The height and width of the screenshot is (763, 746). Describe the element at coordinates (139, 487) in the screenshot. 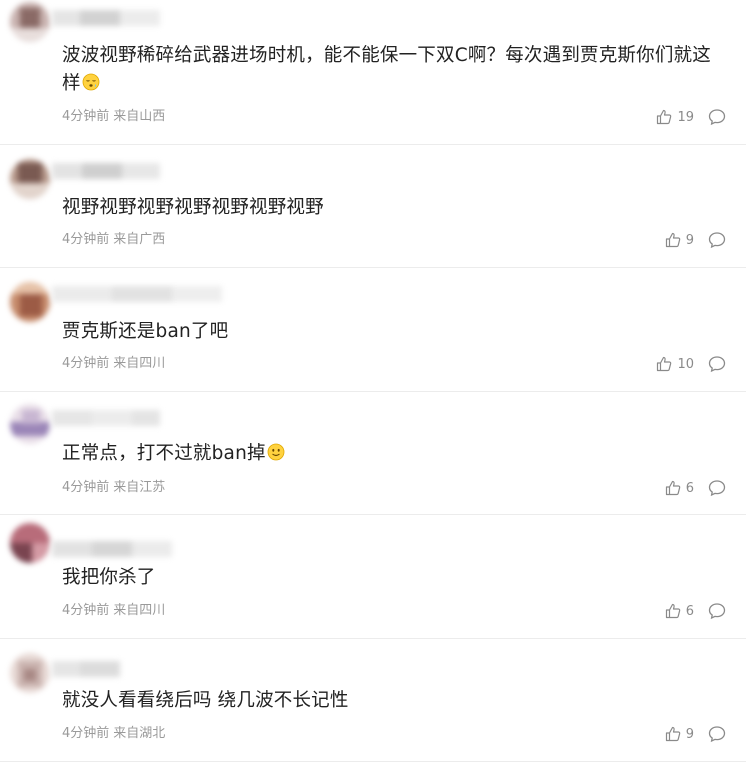

I see `comment-location: 来自江苏` at that location.